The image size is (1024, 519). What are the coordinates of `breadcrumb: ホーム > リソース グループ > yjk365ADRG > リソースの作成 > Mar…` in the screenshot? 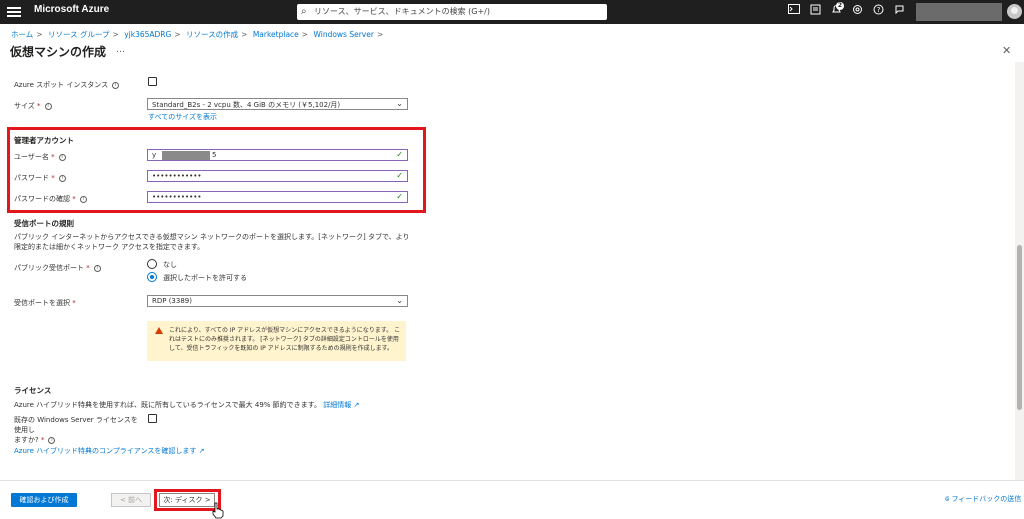 It's located at (197, 34).